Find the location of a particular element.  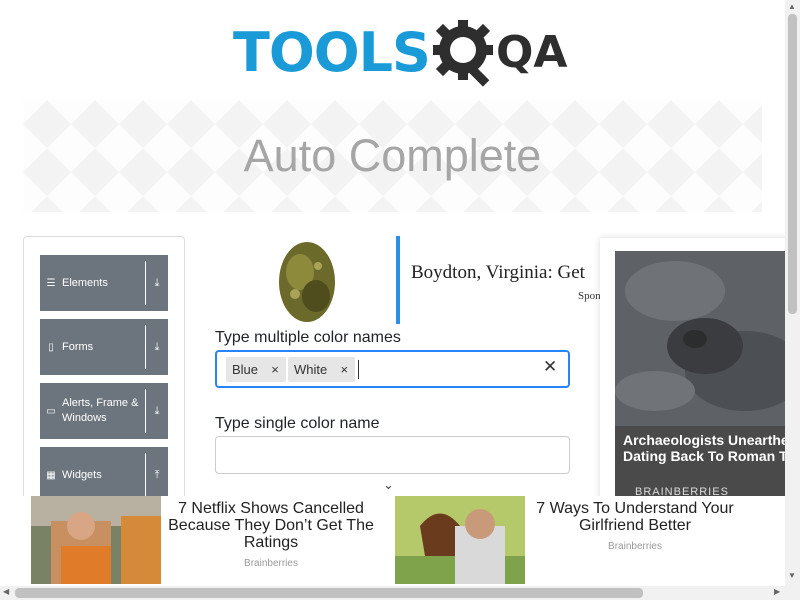

grid-icon: ▦ is located at coordinates (51, 475).